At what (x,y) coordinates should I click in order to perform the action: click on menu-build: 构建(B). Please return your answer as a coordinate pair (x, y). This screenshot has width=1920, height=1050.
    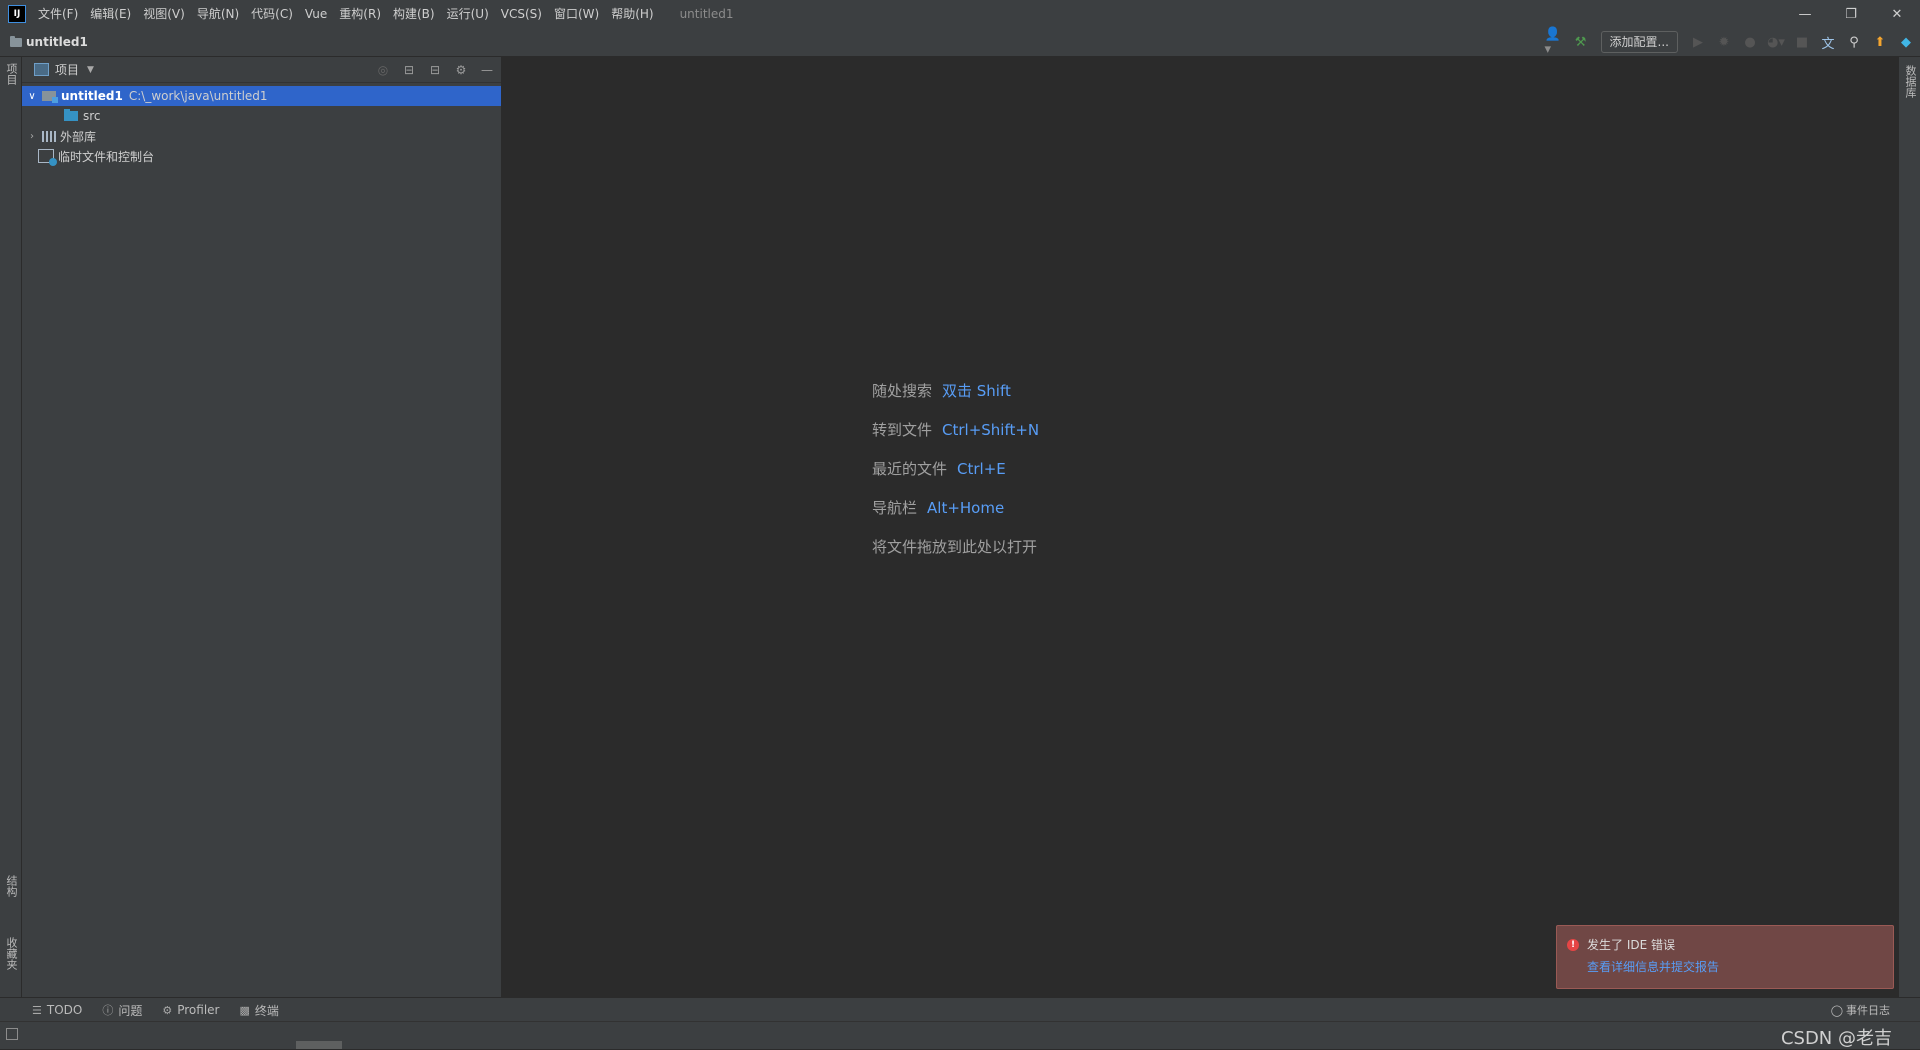
    Looking at the image, I should click on (414, 14).